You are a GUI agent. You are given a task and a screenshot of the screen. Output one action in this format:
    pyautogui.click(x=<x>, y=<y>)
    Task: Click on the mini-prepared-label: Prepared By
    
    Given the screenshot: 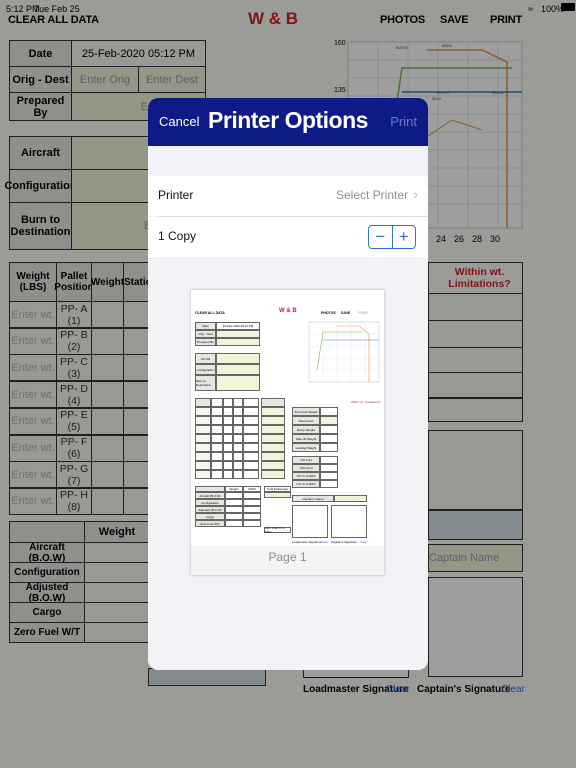 What is the action you would take?
    pyautogui.click(x=205, y=342)
    